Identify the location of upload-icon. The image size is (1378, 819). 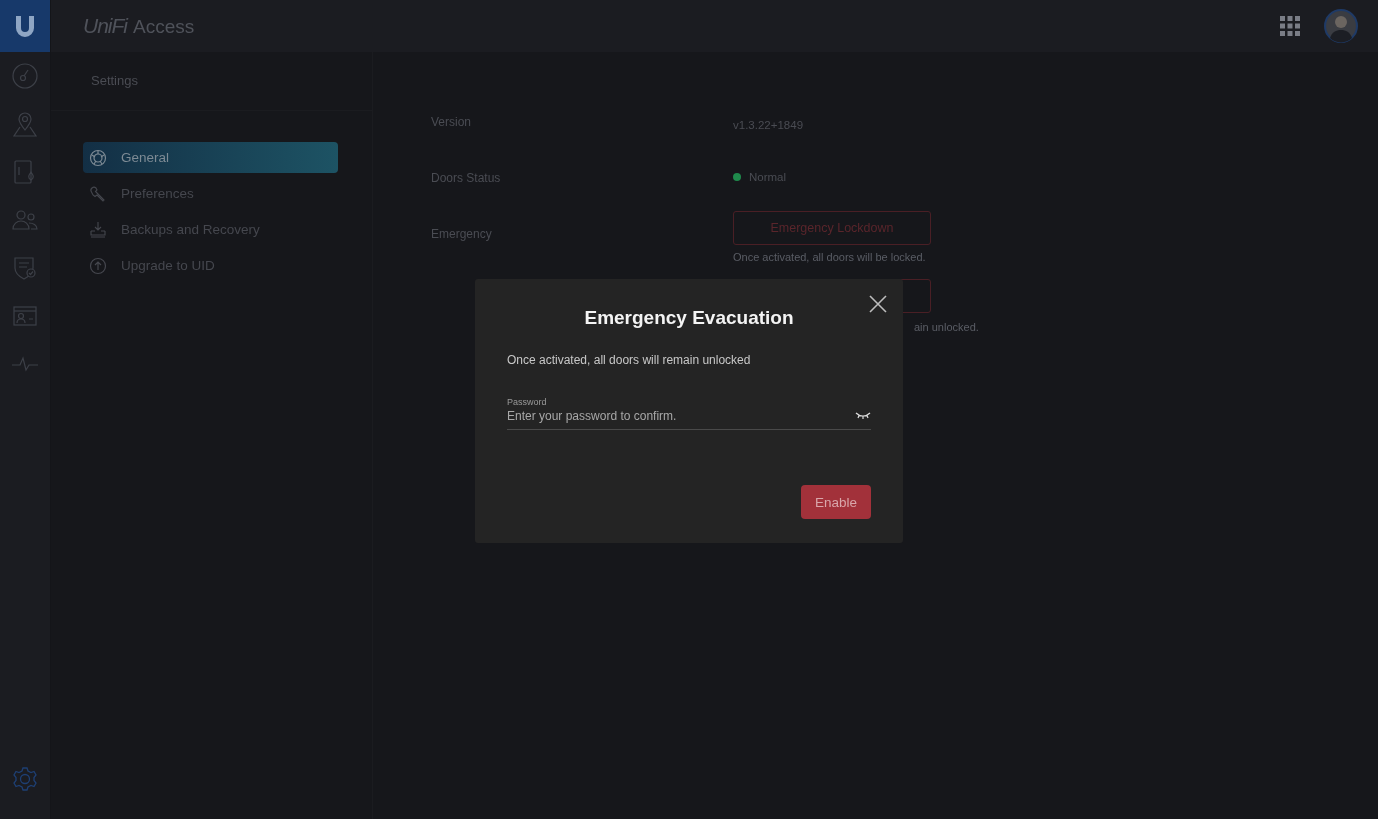
(98, 265).